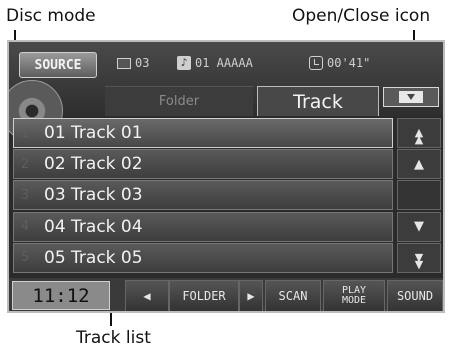 The width and height of the screenshot is (450, 349). Describe the element at coordinates (58, 65) in the screenshot. I see `source-button: SOURCE` at that location.